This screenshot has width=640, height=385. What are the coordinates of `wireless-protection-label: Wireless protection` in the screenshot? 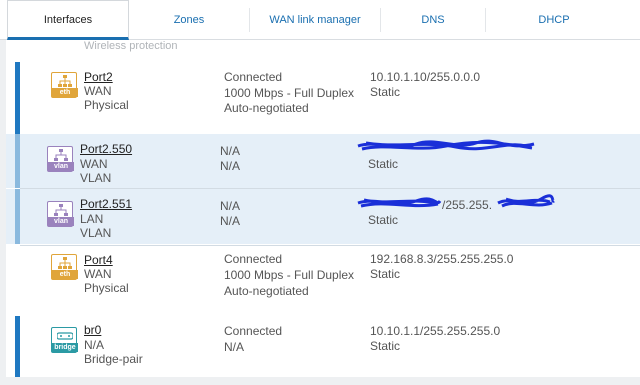 It's located at (131, 46).